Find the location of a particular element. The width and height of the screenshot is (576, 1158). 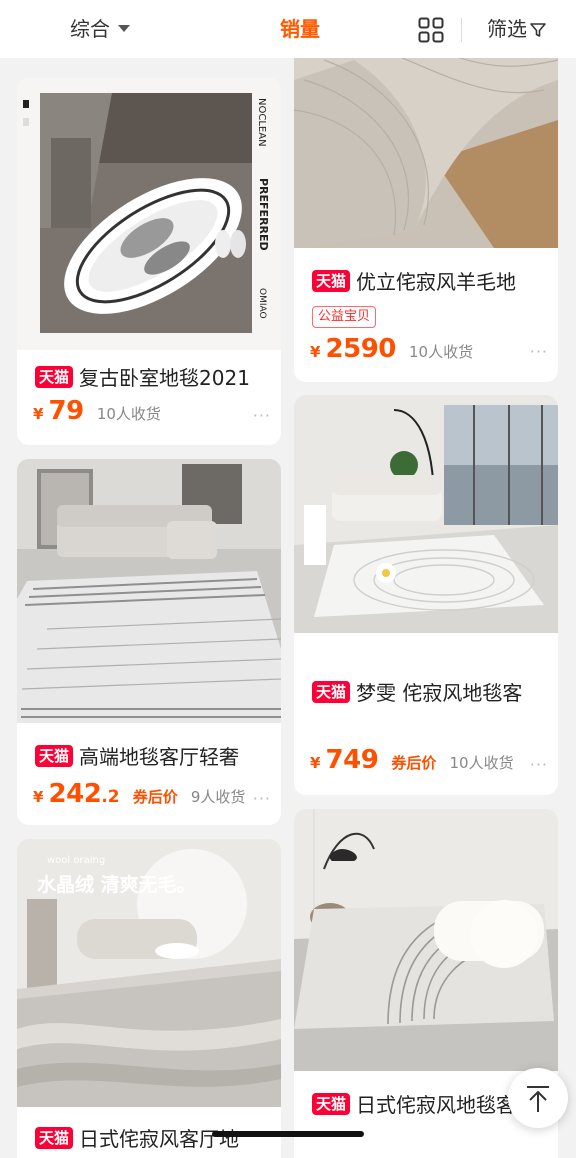

product-card: wool oraing 水晶绒 清爽无毛。 天猫 日式侘寂风客厅地 is located at coordinates (149, 998).